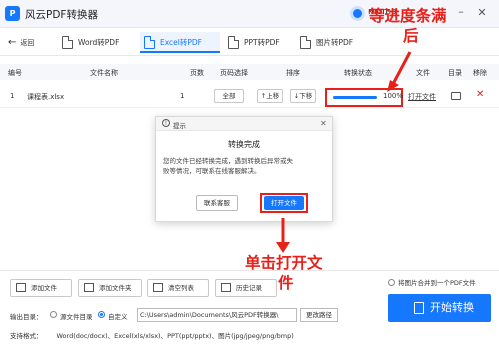 This screenshot has height=350, width=499. I want to click on header-pages: 页数, so click(197, 73).